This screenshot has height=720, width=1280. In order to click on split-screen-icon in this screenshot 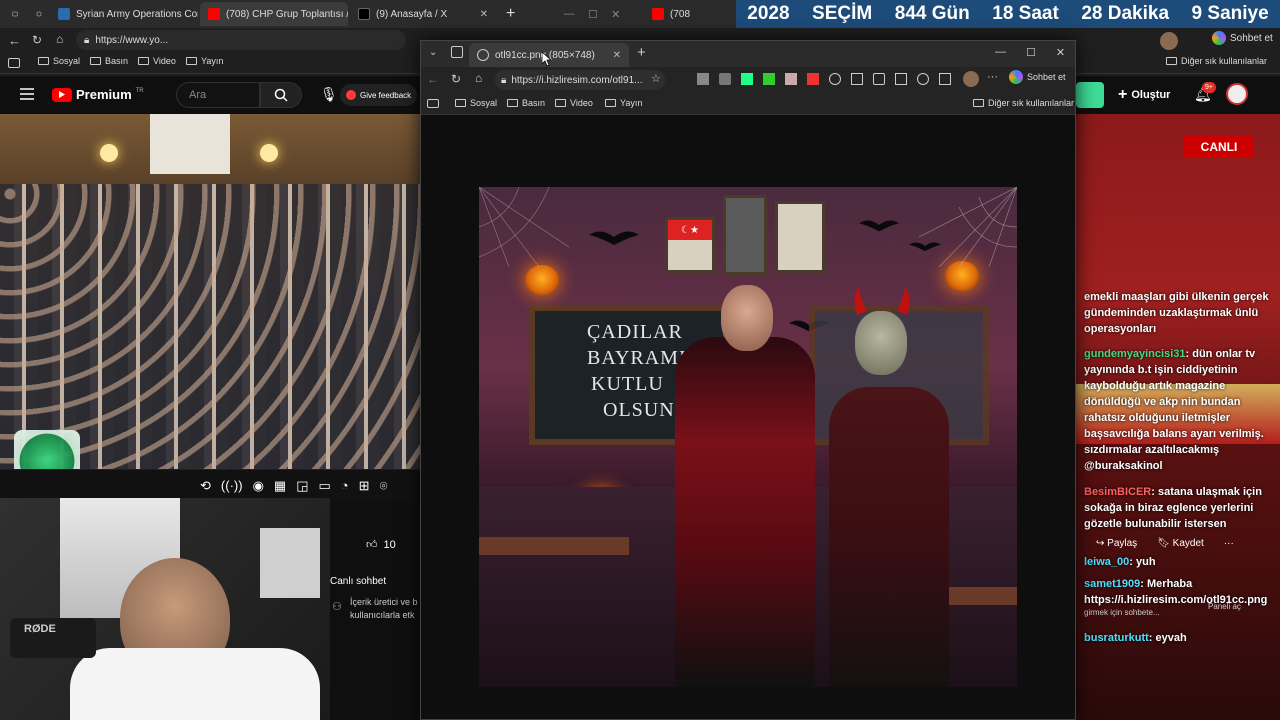, I will do `click(857, 79)`.